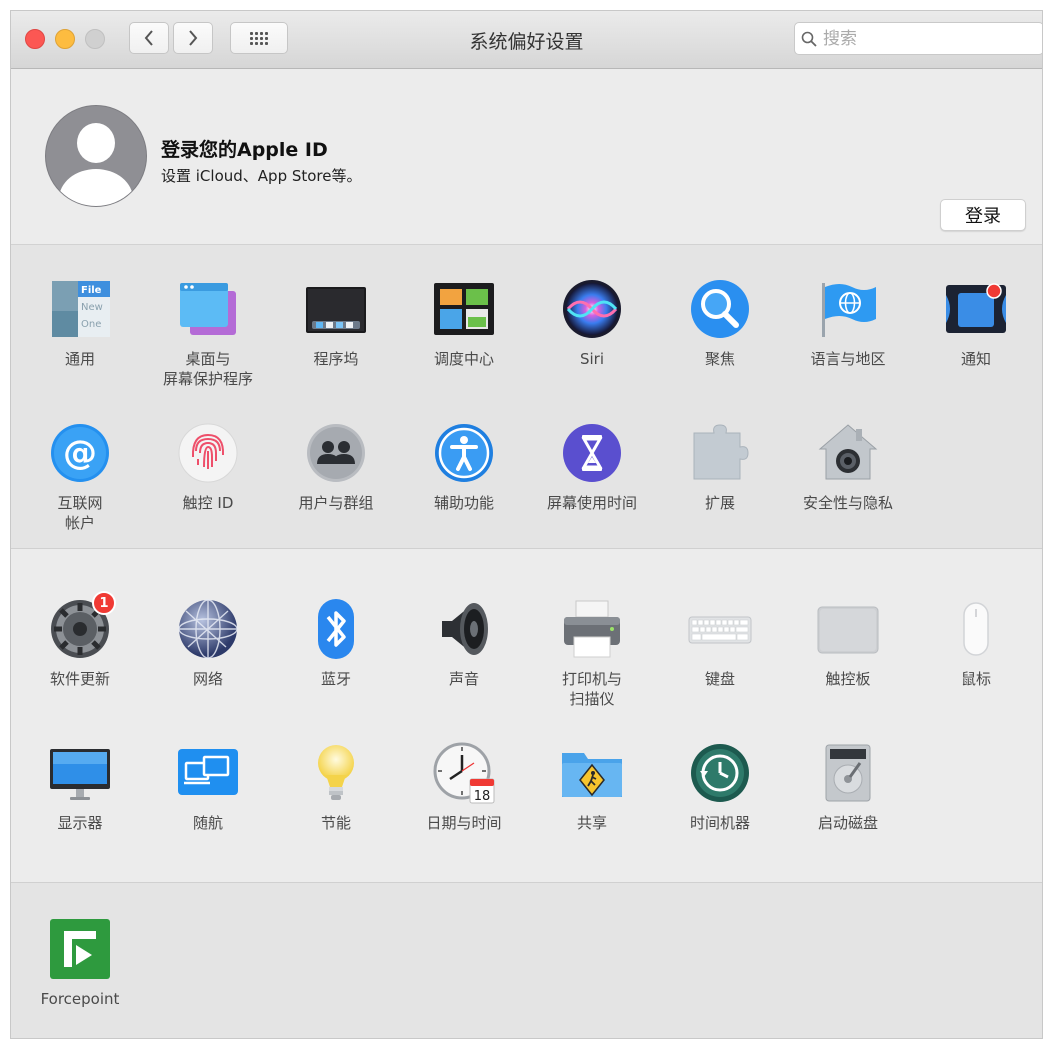 This screenshot has height=1047, width=1052. Describe the element at coordinates (335, 679) in the screenshot. I see `pref-label: 蓝牙` at that location.